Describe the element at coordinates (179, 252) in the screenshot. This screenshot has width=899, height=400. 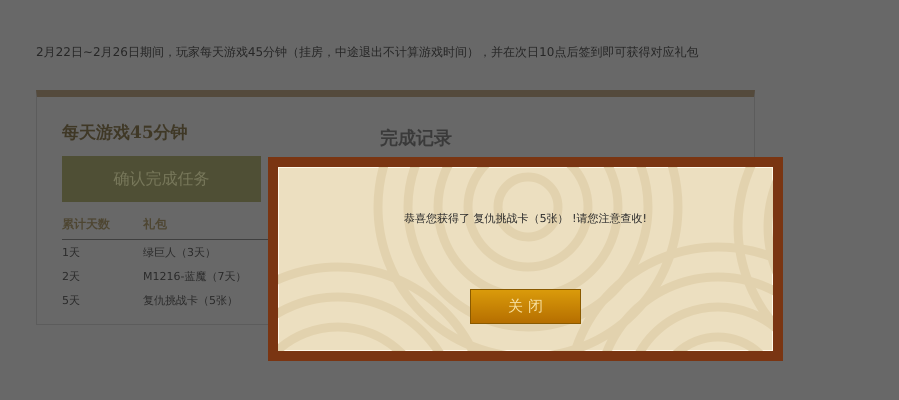
I see `table-cell: 绿巨人（3天）` at that location.